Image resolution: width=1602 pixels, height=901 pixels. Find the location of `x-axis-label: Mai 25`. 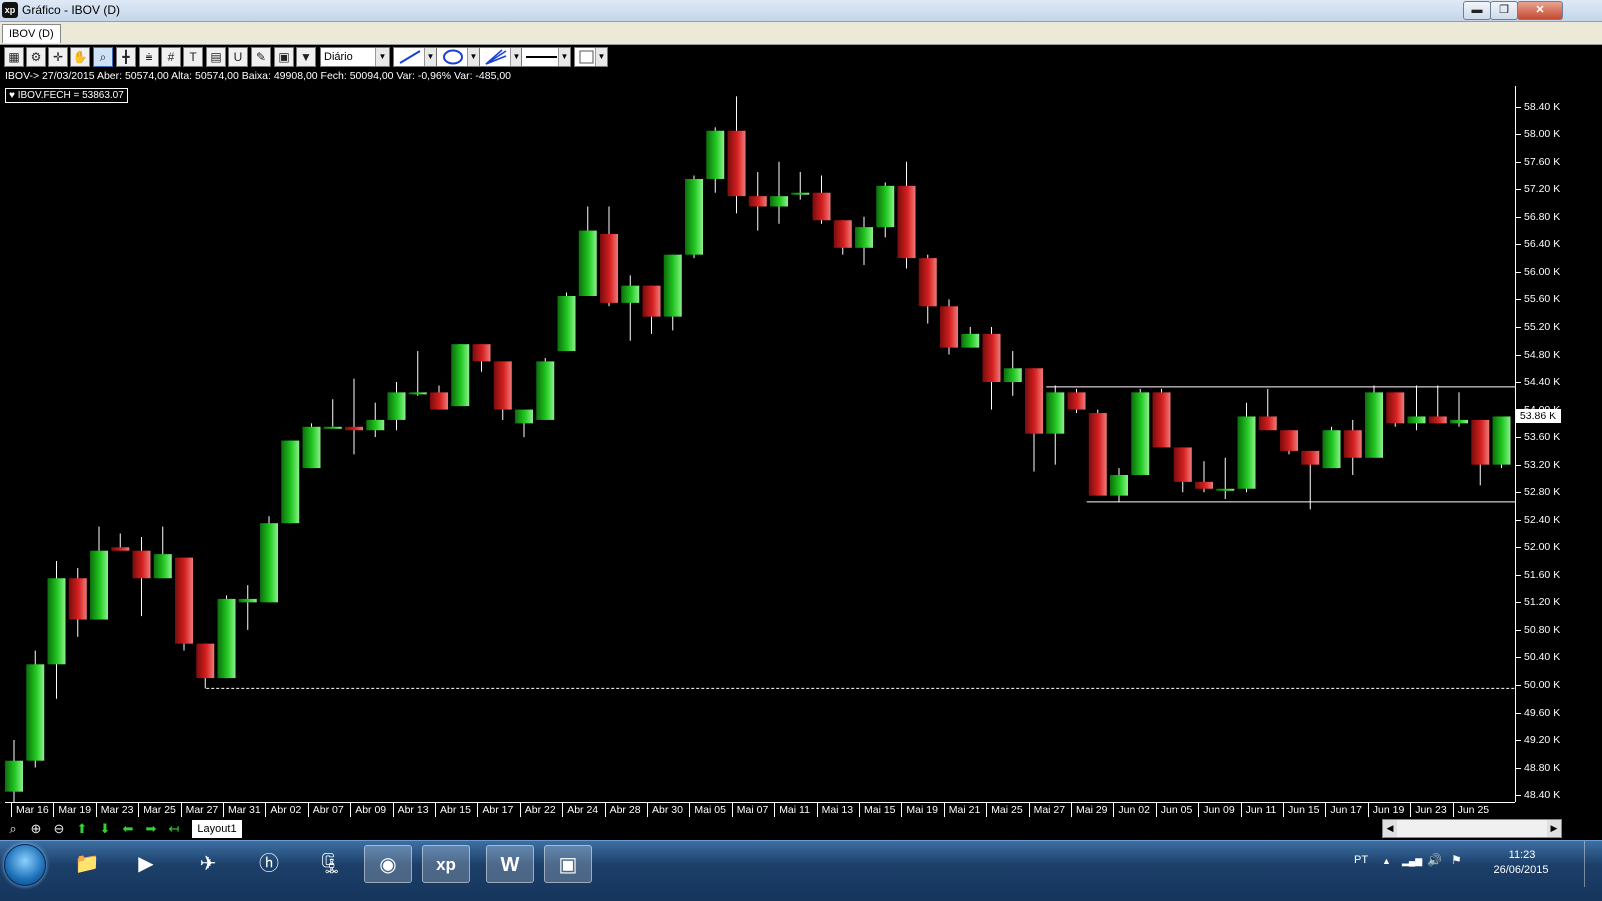

x-axis-label: Mai 25 is located at coordinates (1007, 810).